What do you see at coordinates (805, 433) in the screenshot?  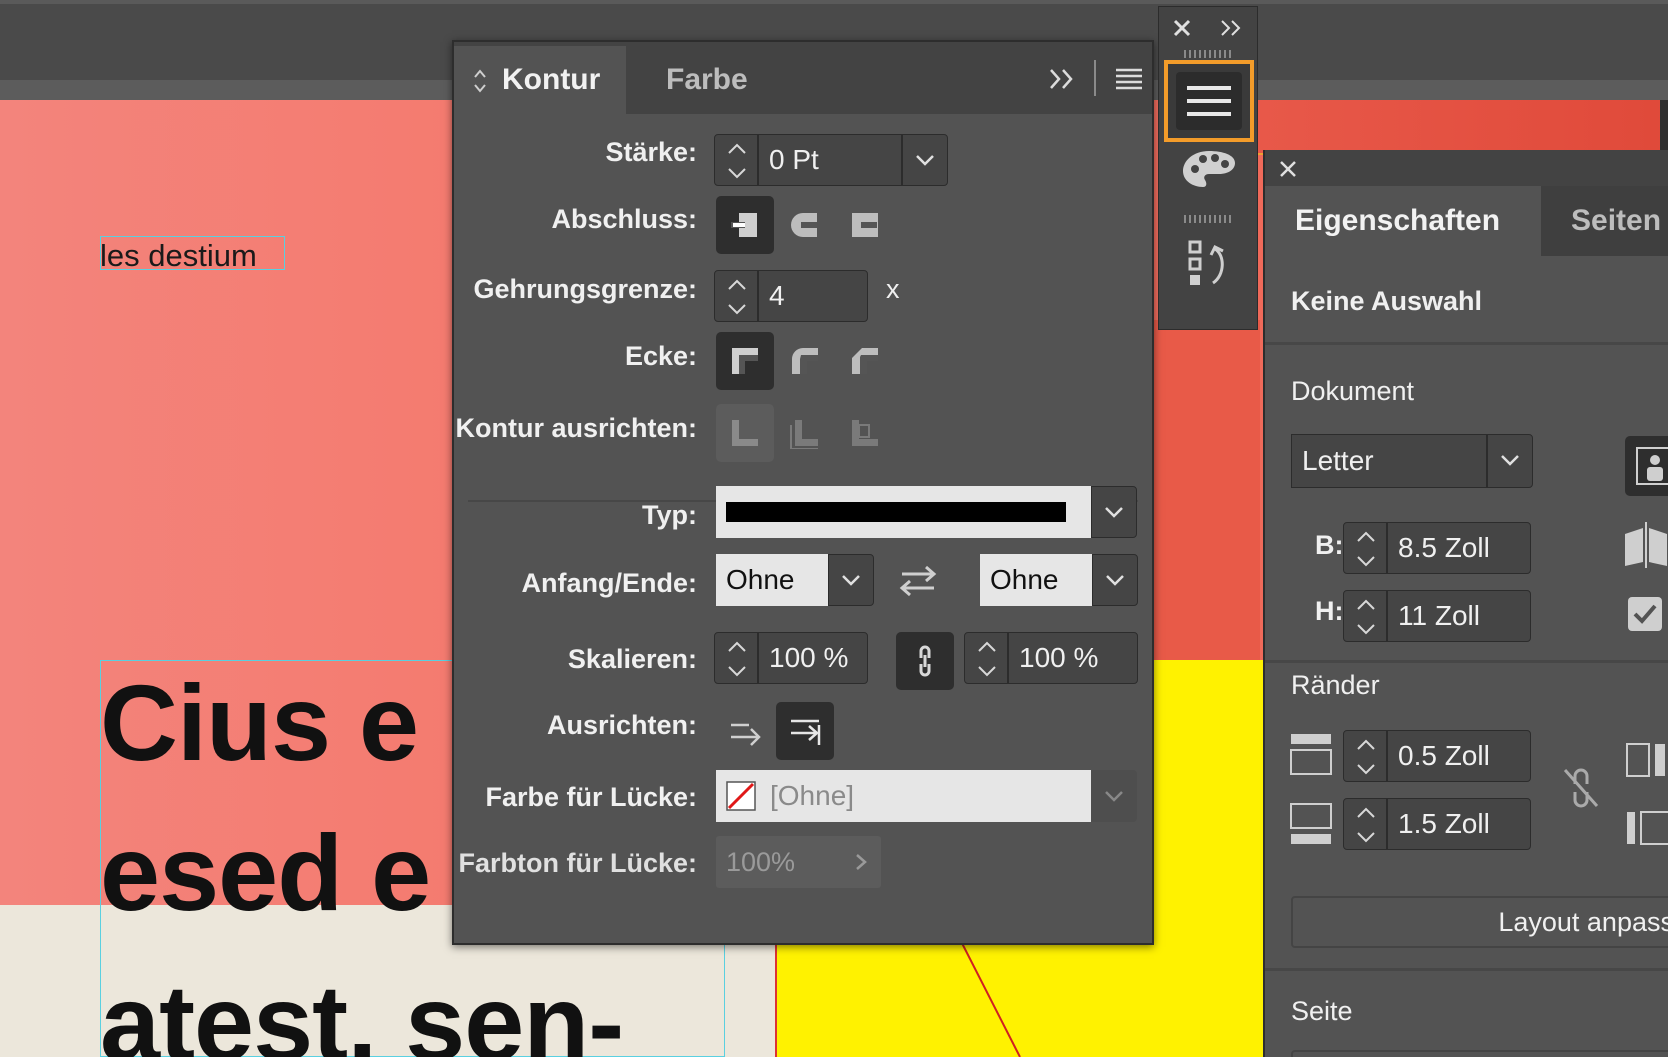 I see `align-inside-button` at bounding box center [805, 433].